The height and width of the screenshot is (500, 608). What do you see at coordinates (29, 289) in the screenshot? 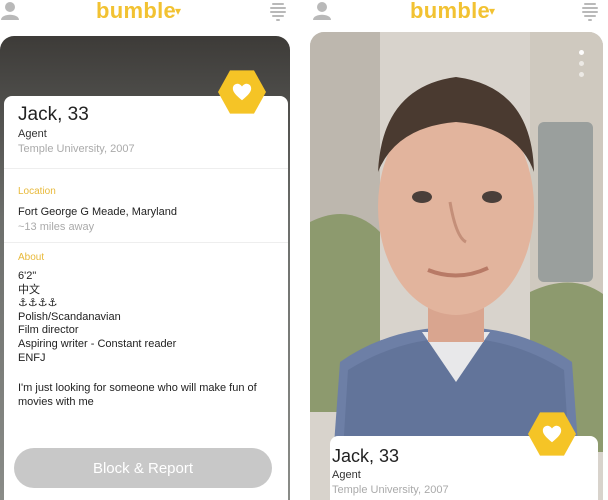
I see `about-language: 中文` at bounding box center [29, 289].